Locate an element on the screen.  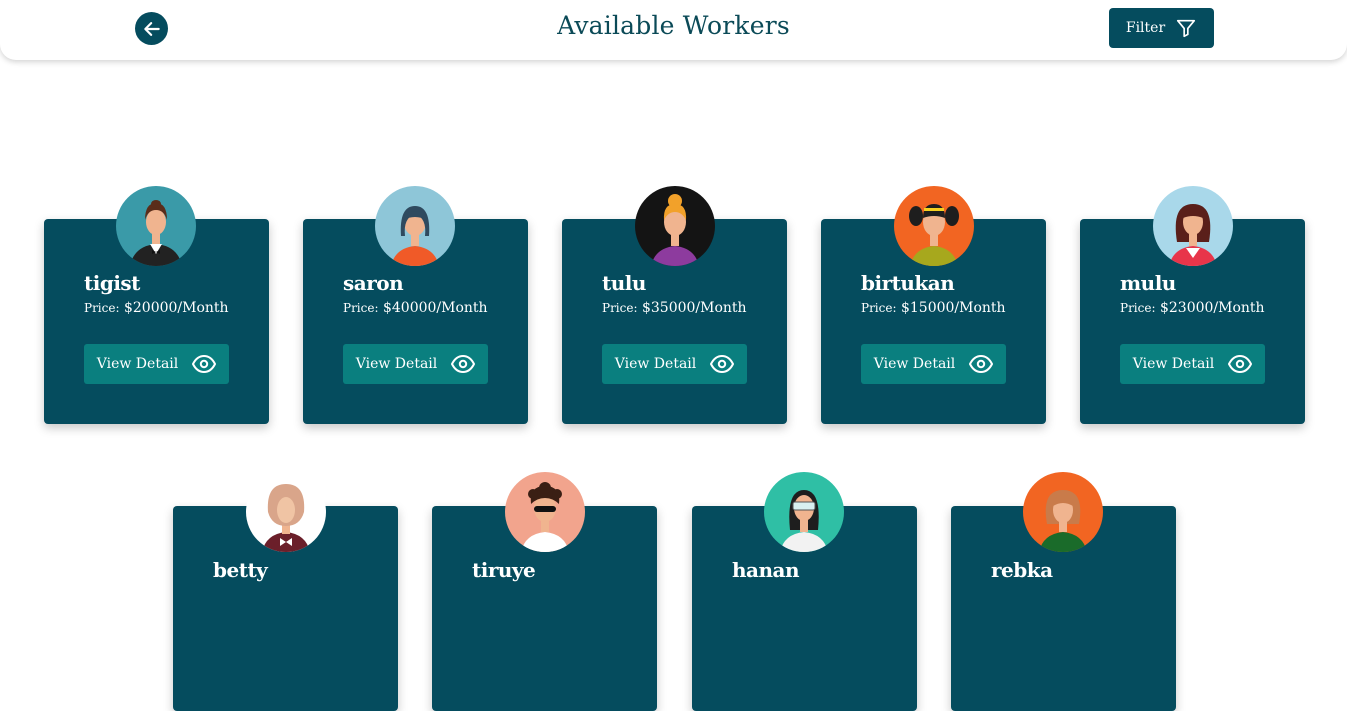
filter-button: Filter is located at coordinates (1161, 28).